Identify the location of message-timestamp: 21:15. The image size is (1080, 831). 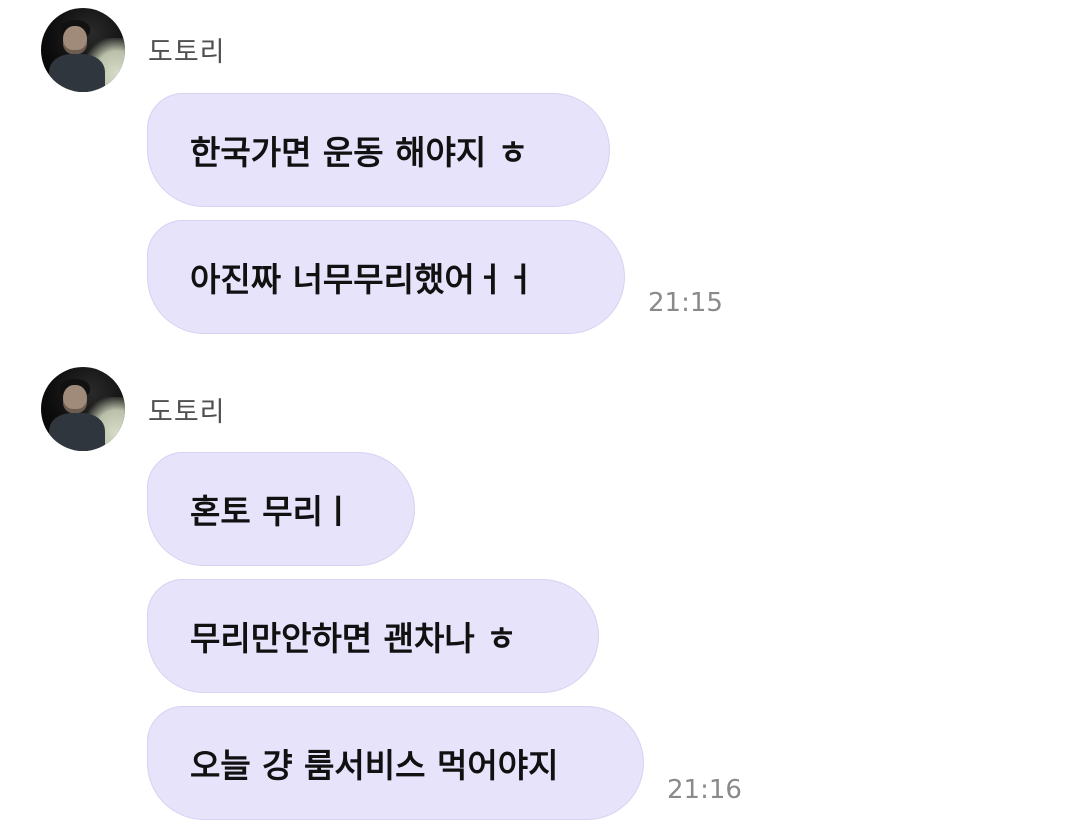
(685, 303).